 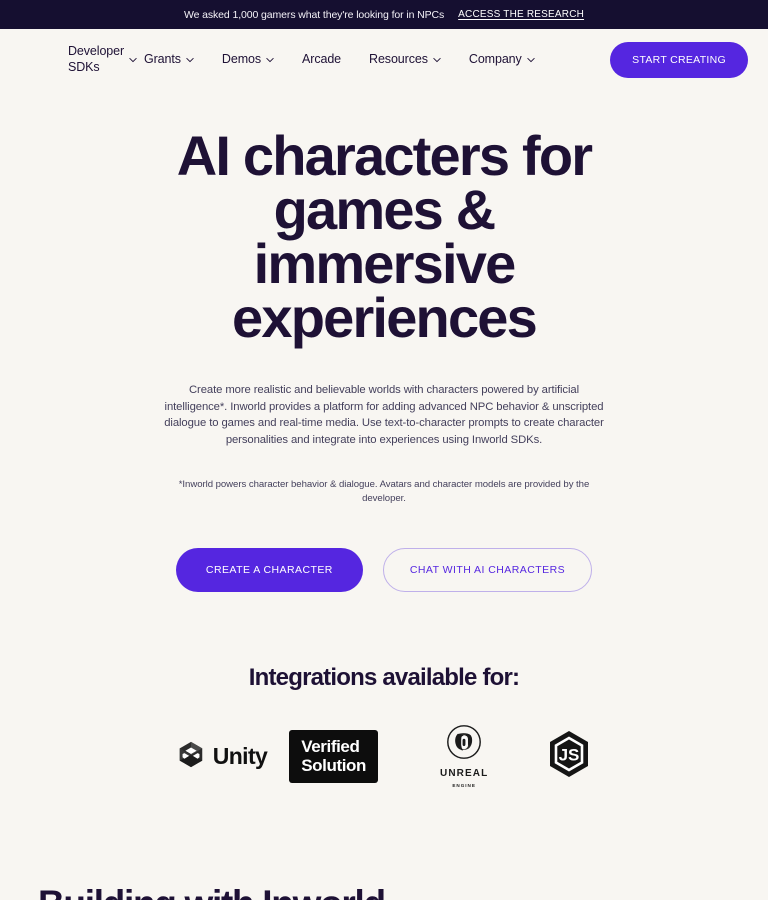 What do you see at coordinates (679, 60) in the screenshot?
I see `start-creating-button: START CREATING` at bounding box center [679, 60].